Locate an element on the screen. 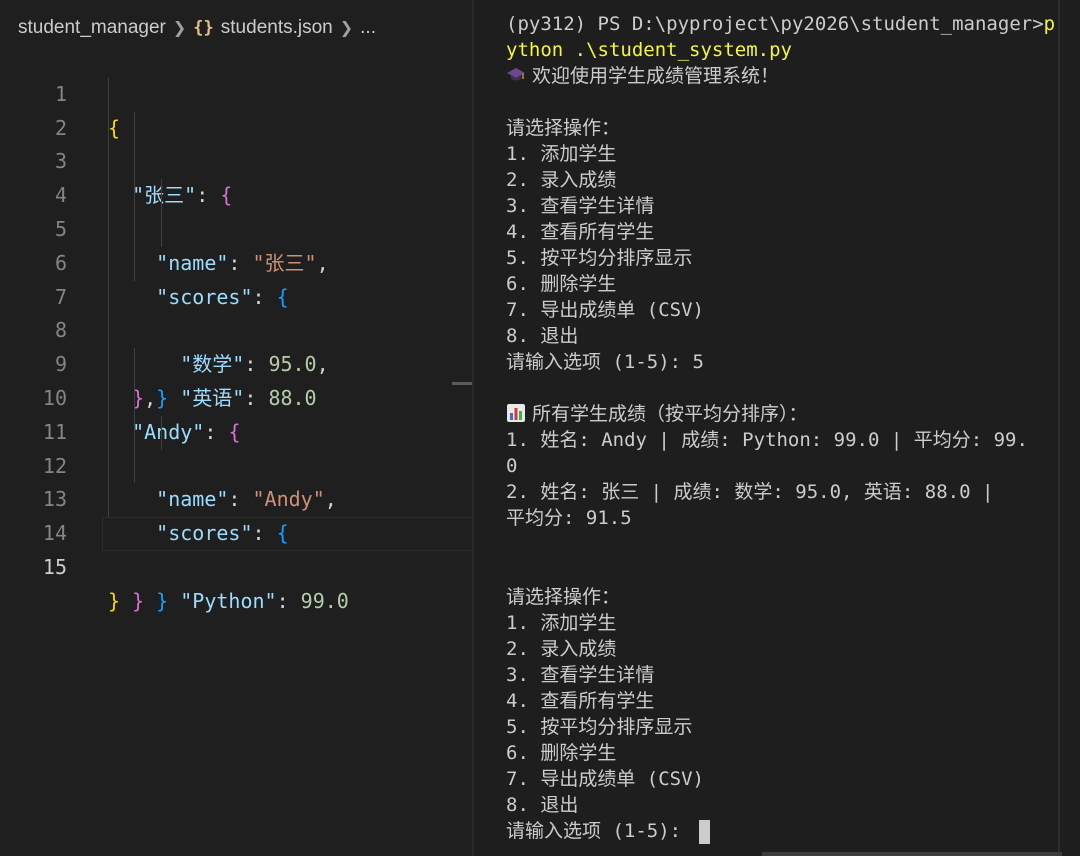  code-line: 10 "name": "Andy", is located at coordinates (236, 429).